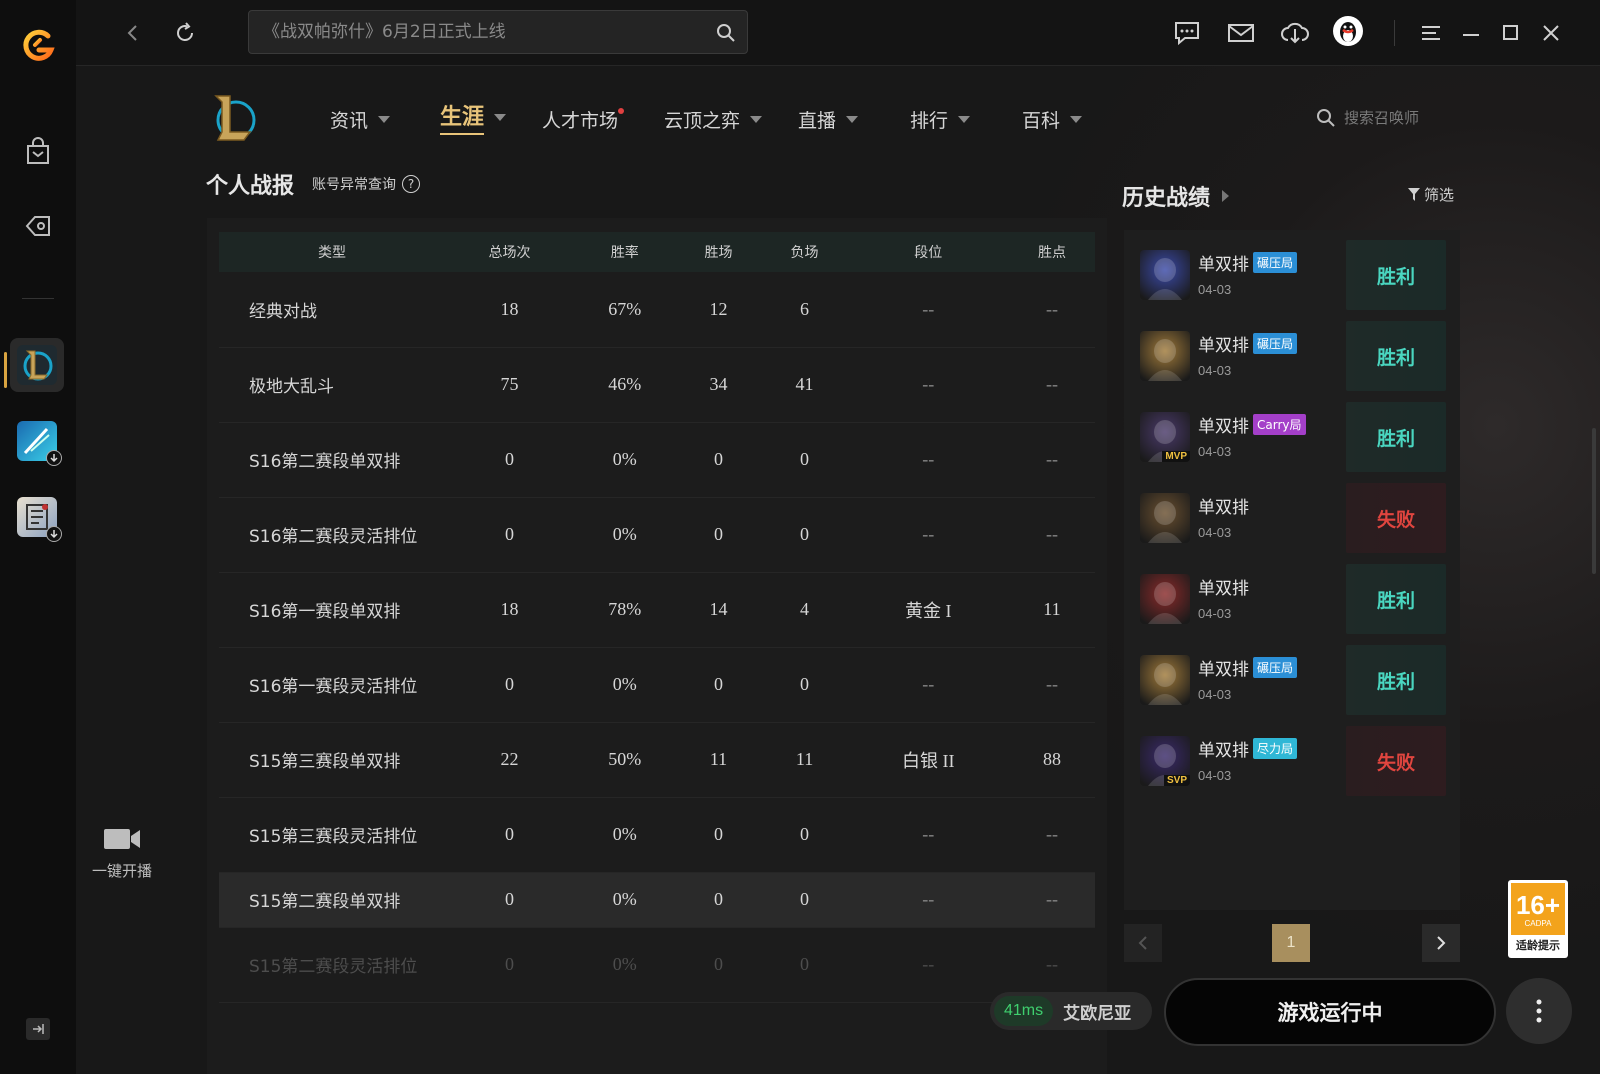  I want to click on col-header: 负场, so click(804, 253).